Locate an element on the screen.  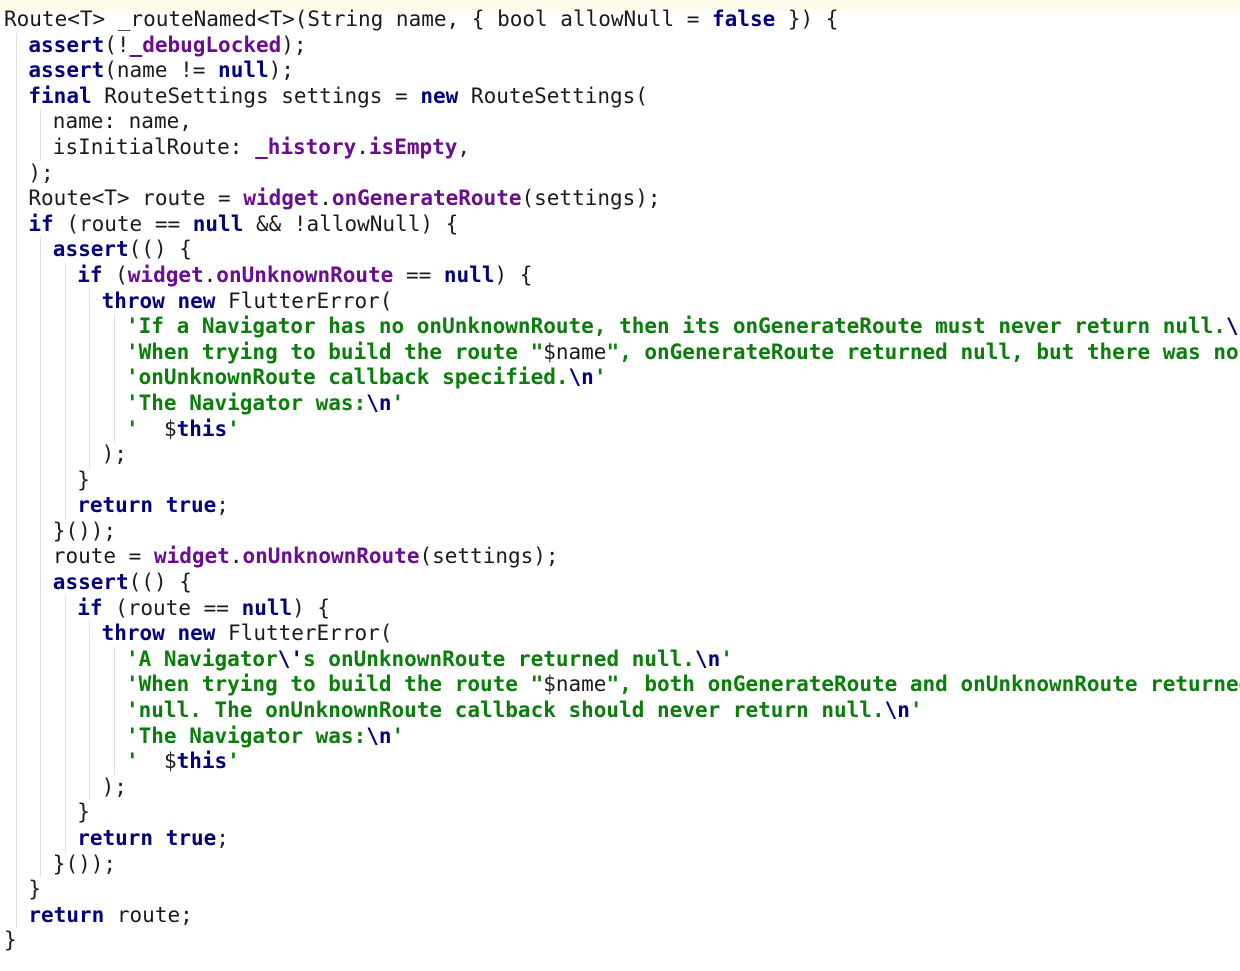
code-line: isInitialRoute: _history.isEmpty, is located at coordinates (620, 147).